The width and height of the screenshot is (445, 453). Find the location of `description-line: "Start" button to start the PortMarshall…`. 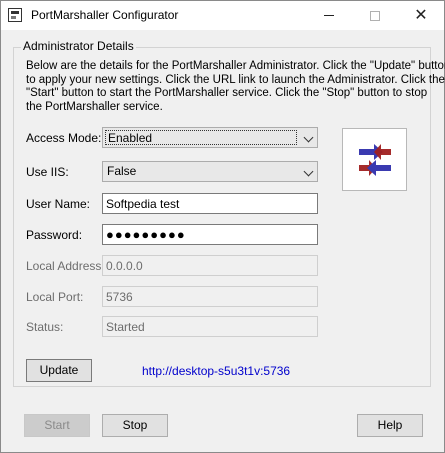

description-line: "Start" button to start the PortMarshall… is located at coordinates (227, 93).